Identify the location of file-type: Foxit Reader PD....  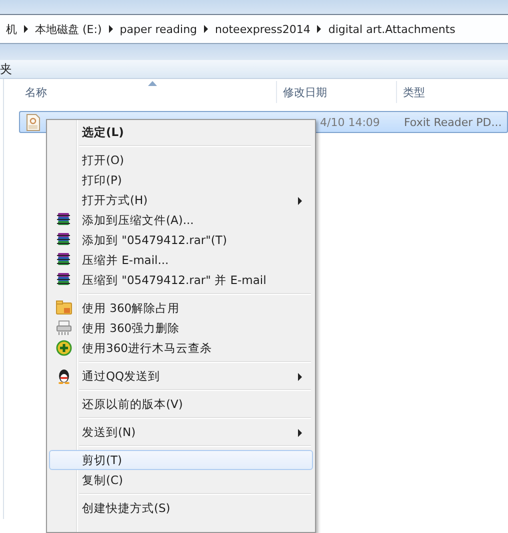
(452, 122).